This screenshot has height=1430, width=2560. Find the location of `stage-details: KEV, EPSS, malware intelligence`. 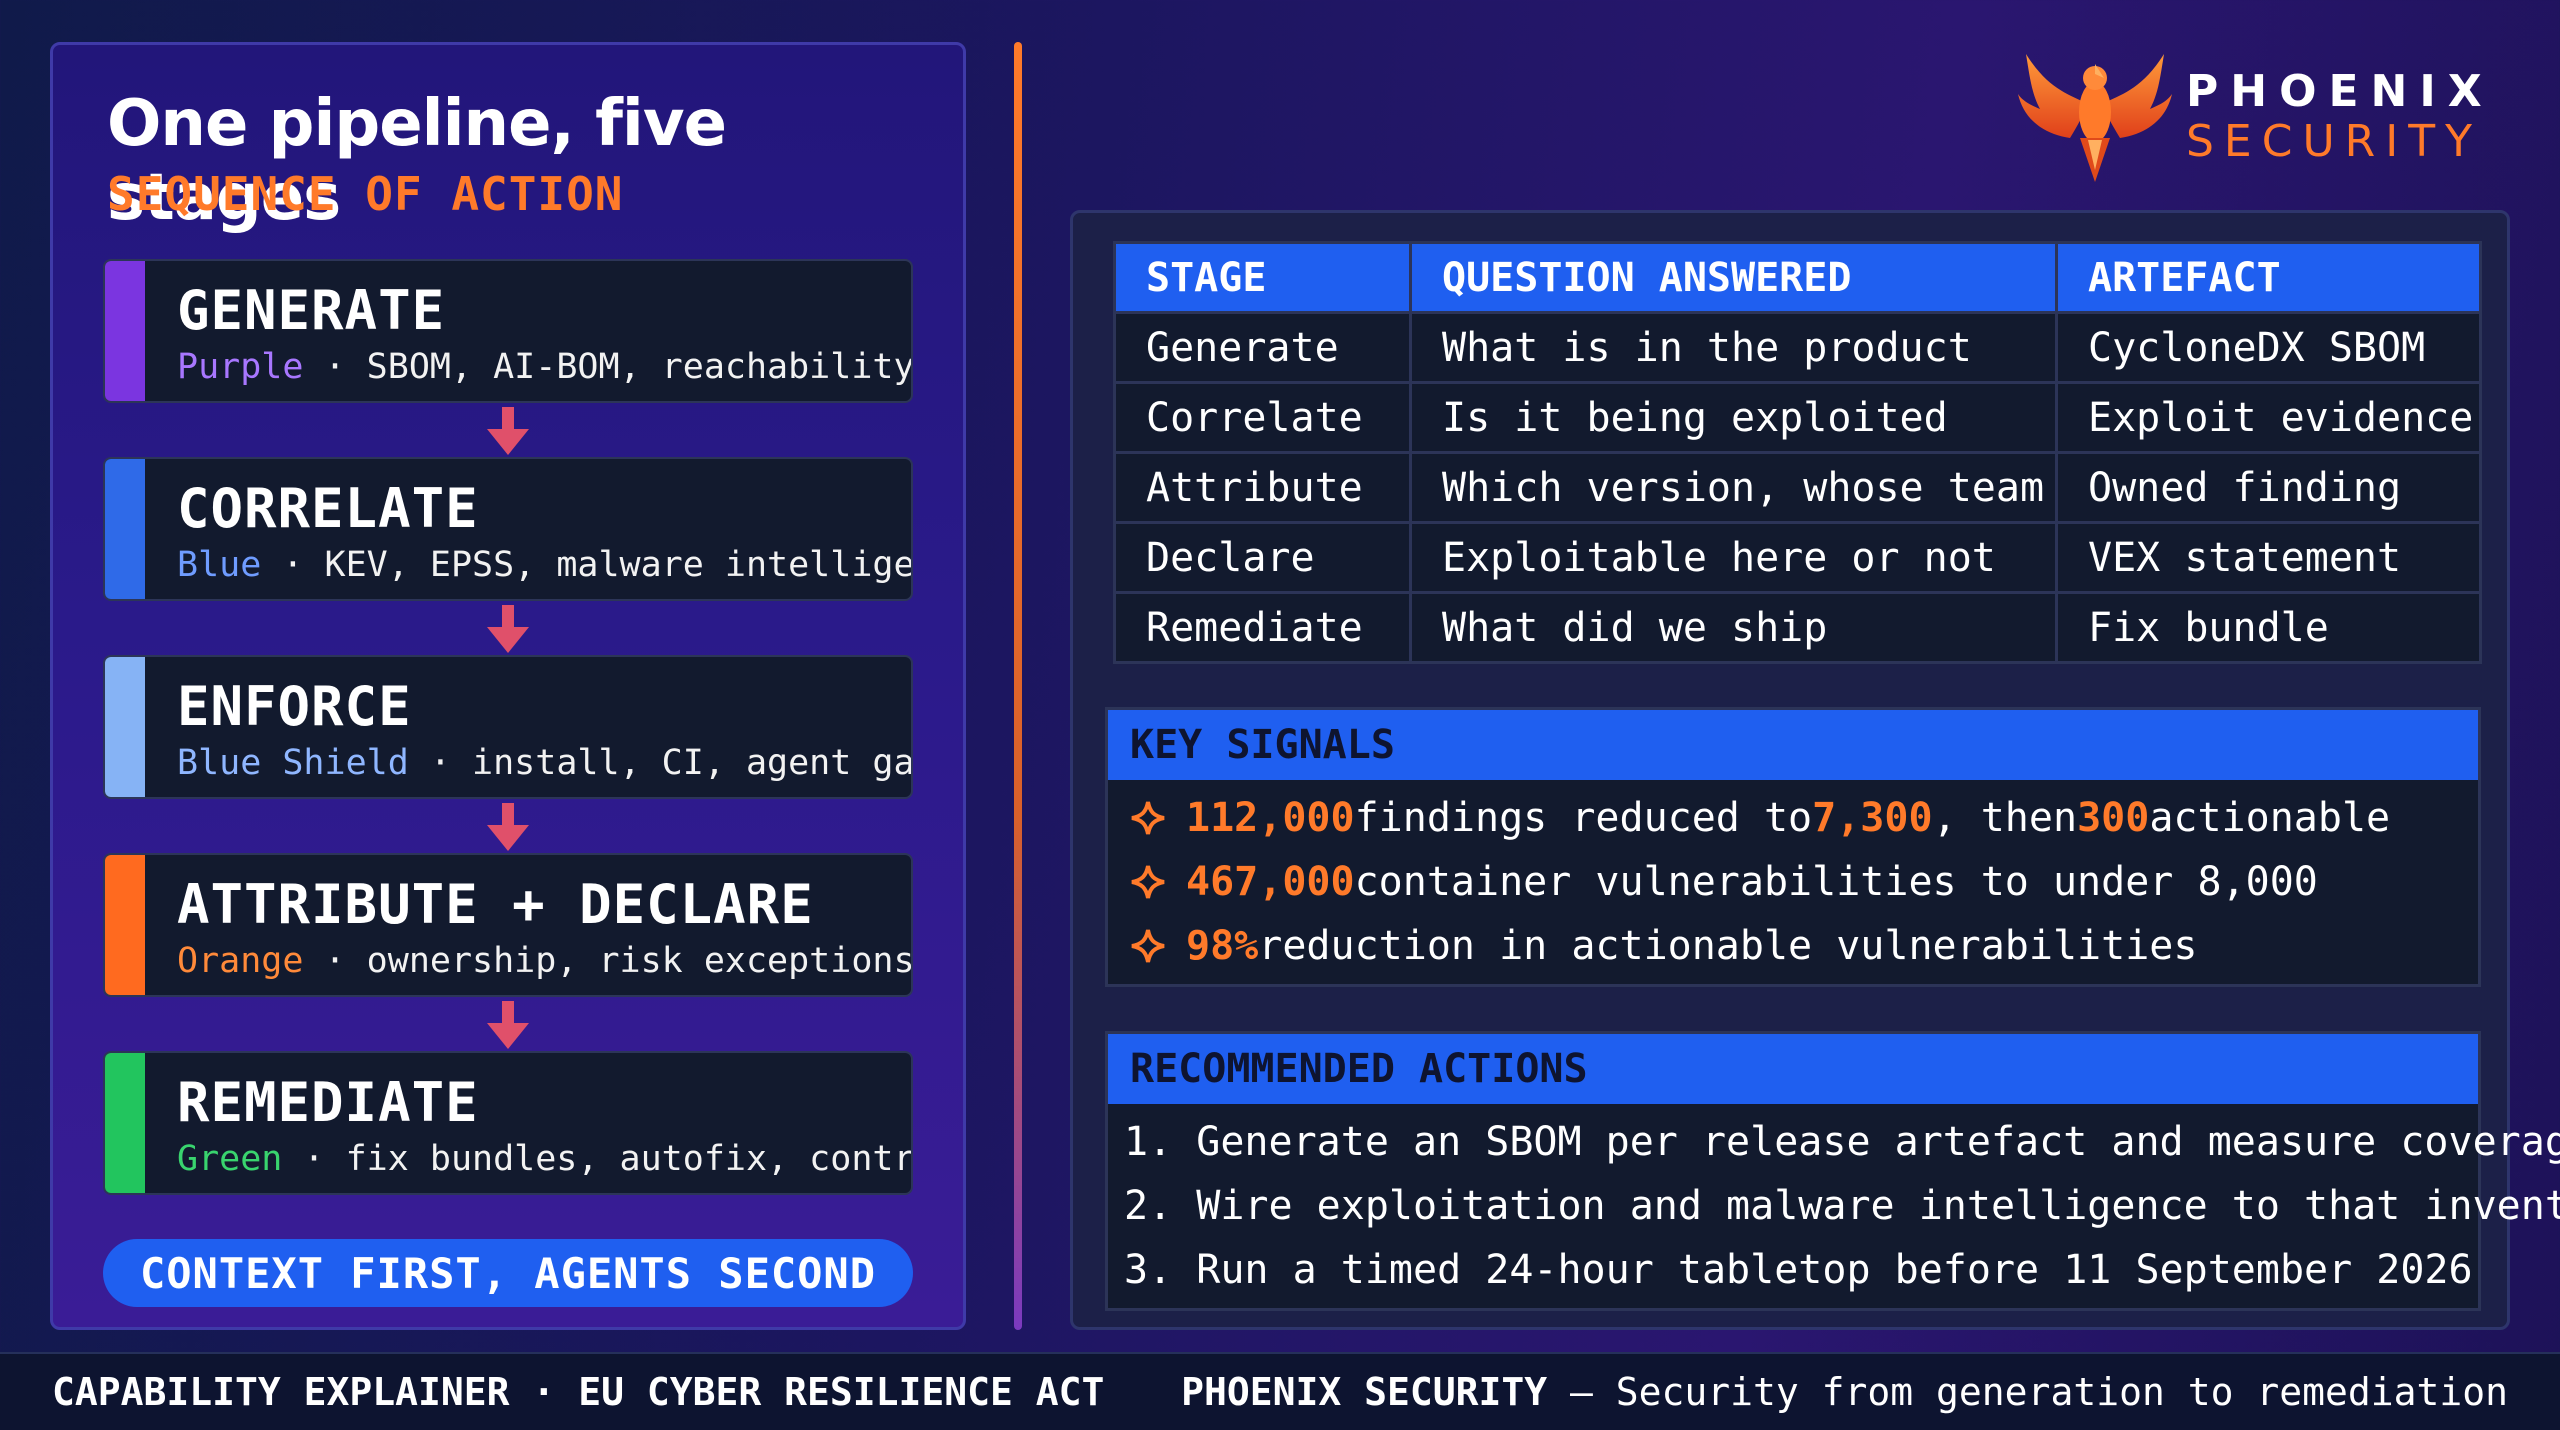

stage-details: KEV, EPSS, malware intelligence is located at coordinates (618, 565).